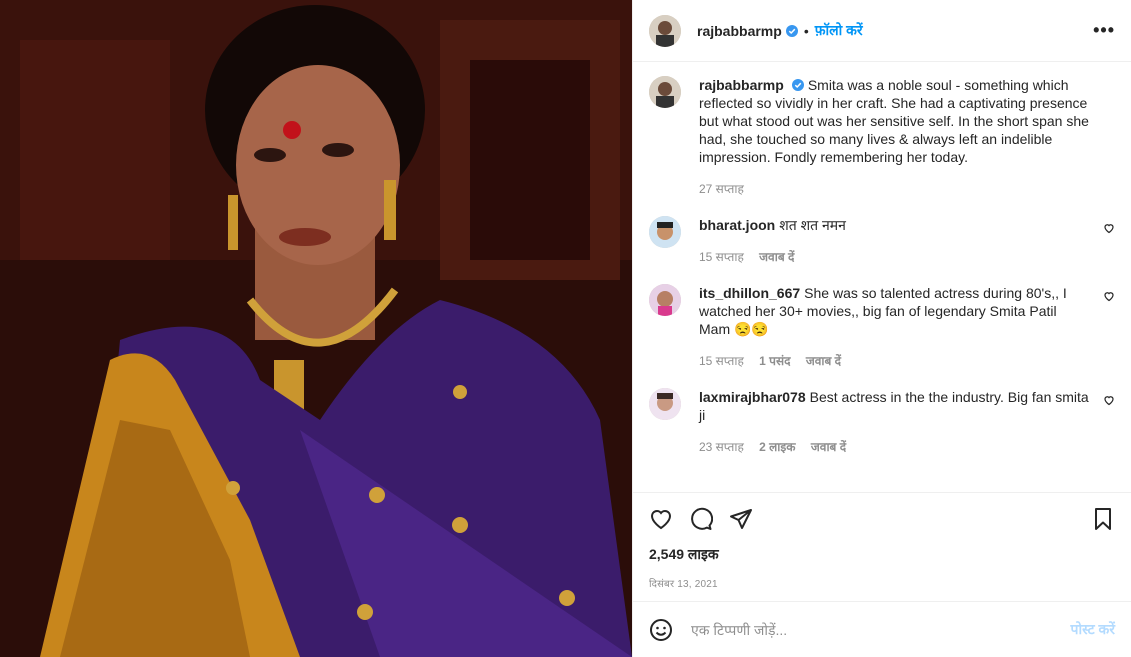 Image resolution: width=1131 pixels, height=657 pixels. I want to click on follow-button: फ़ॉलो करें, so click(839, 30).